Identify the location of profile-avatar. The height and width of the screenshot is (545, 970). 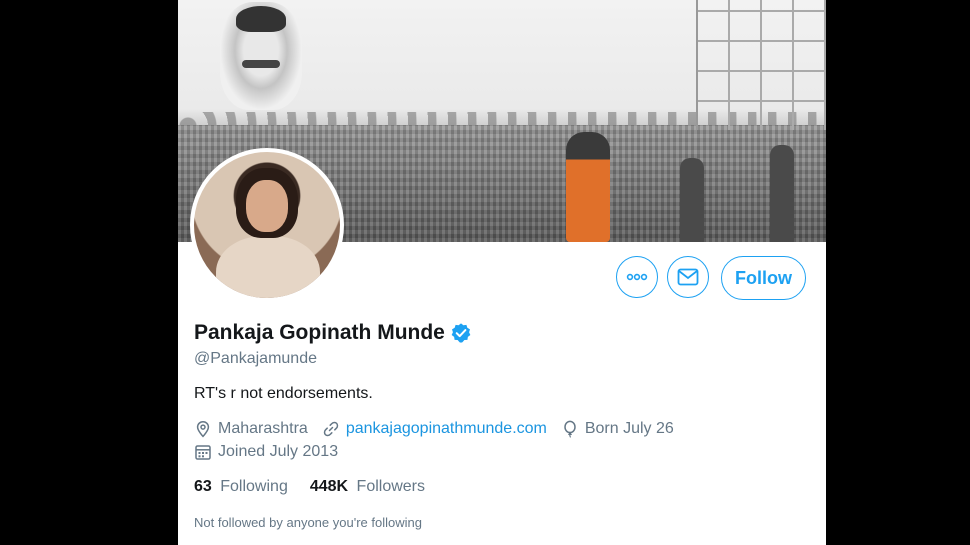
(267, 225).